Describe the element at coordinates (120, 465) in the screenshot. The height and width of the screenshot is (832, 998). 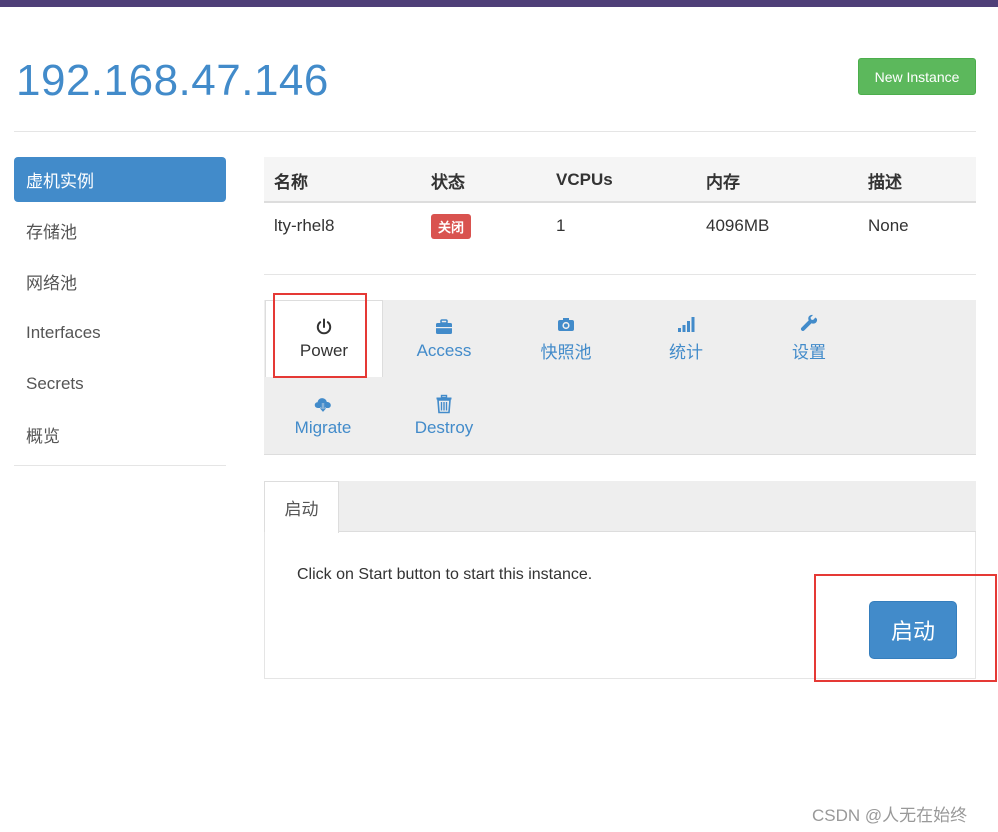
I see `sidebar-divider` at that location.